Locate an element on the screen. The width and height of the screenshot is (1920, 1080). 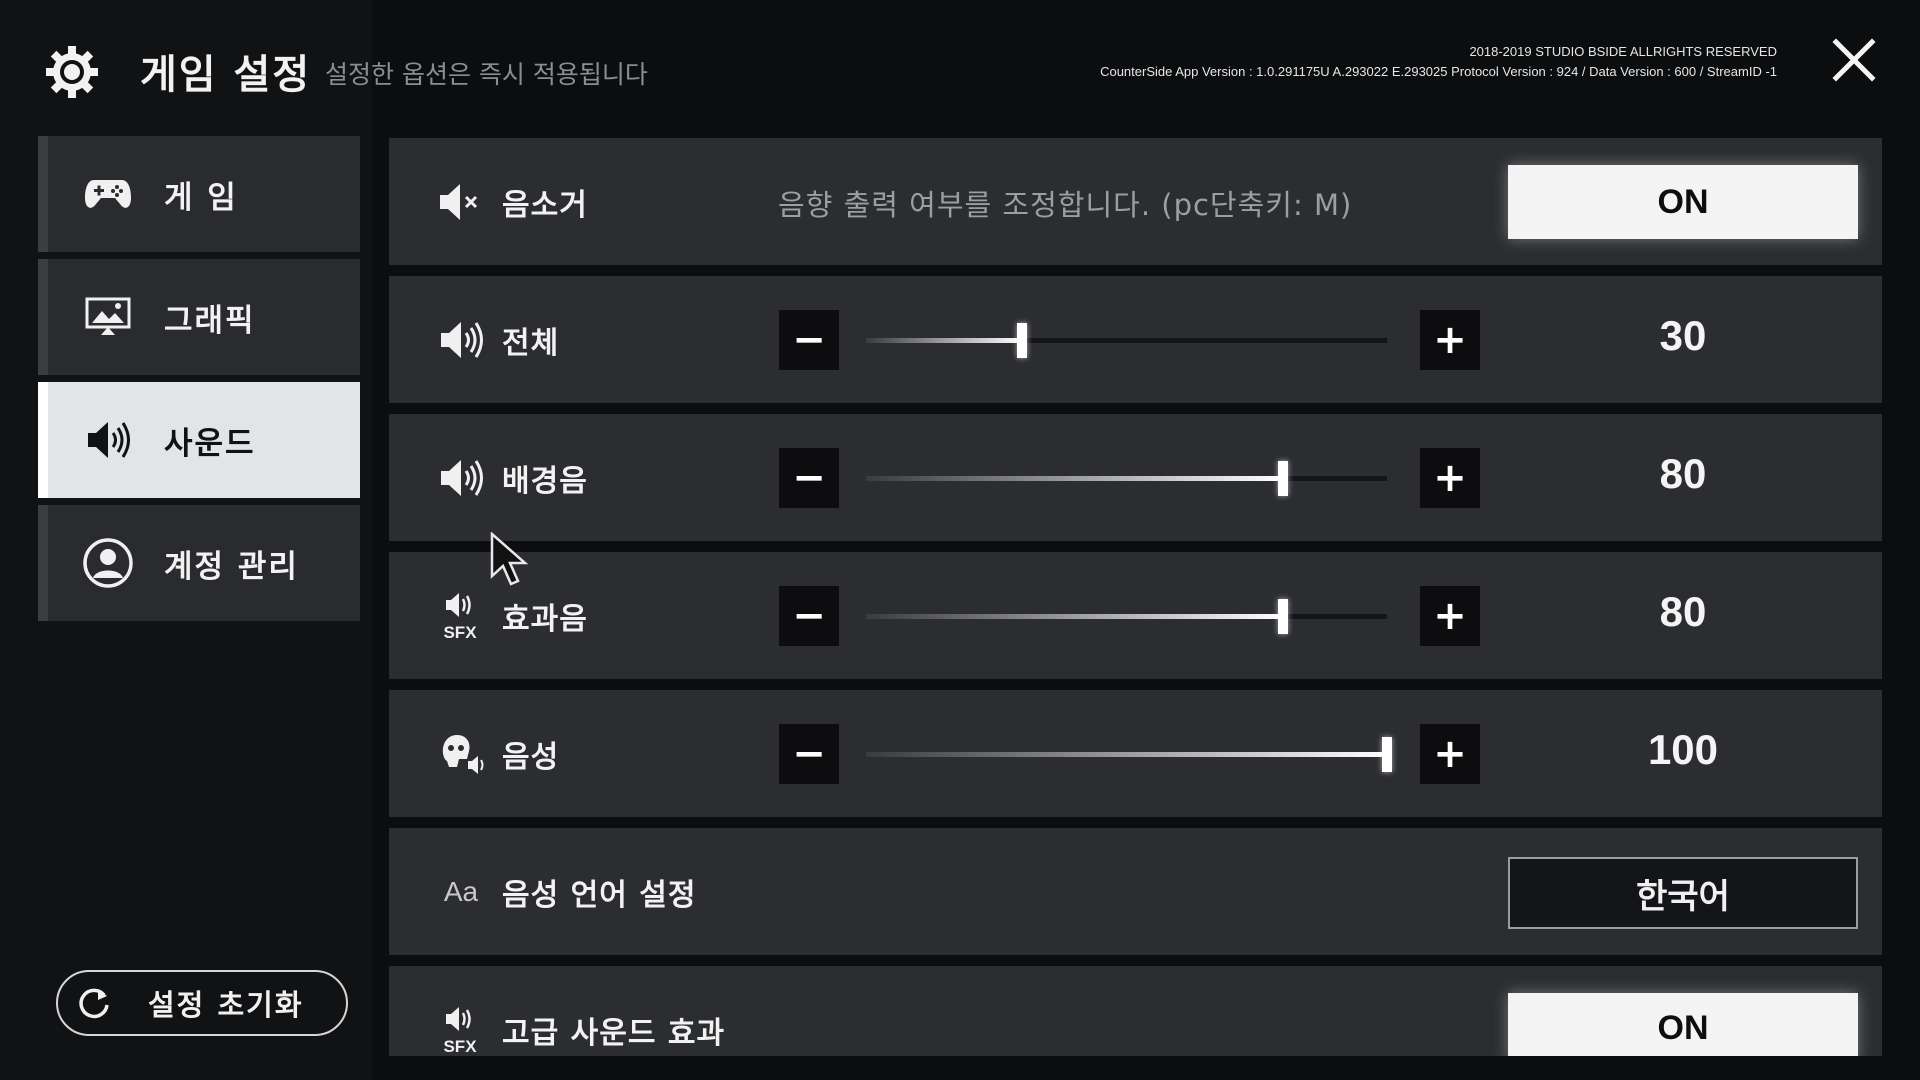
row-label: 고급 사운드 효과 is located at coordinates (614, 1033).